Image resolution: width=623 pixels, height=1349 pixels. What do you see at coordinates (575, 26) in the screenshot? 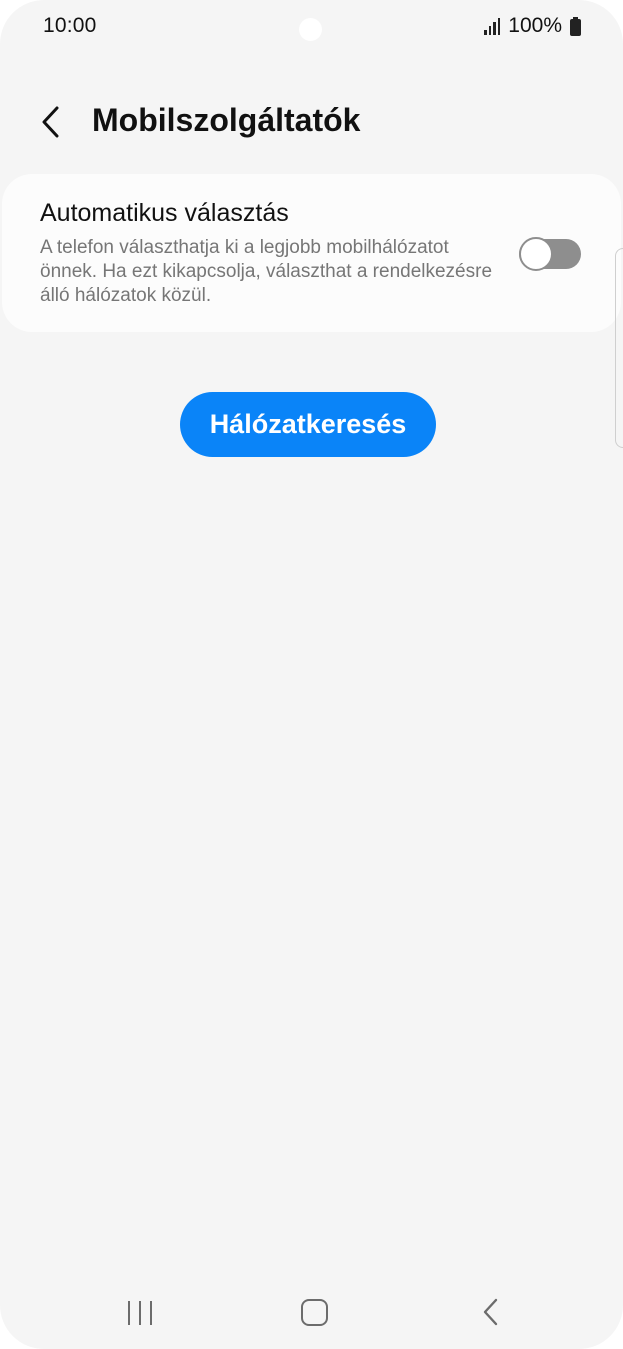
I see `battery-icon` at bounding box center [575, 26].